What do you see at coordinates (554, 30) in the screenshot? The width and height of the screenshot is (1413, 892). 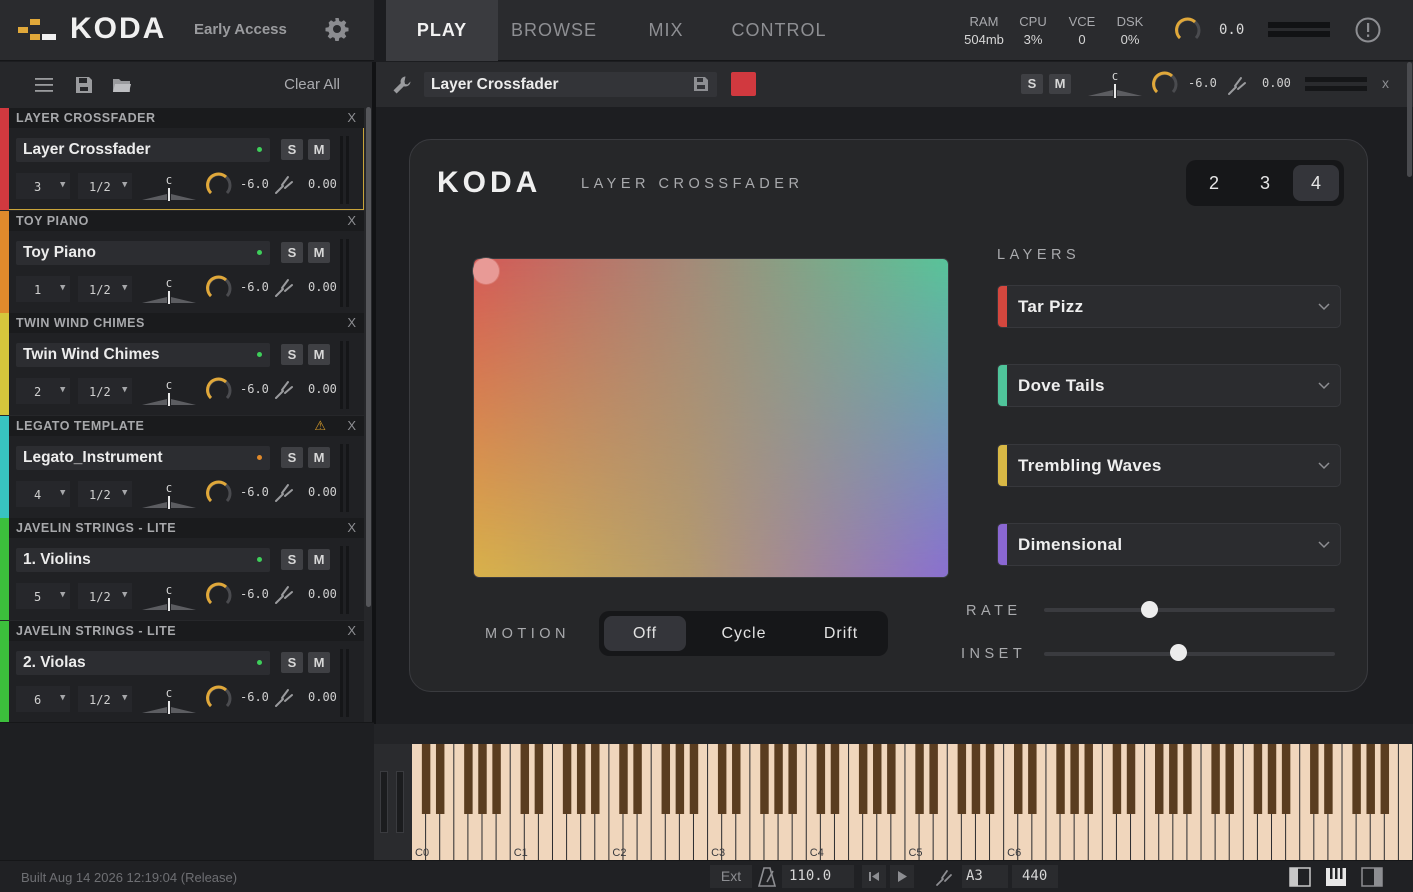 I see `tab-browse: BROWSE` at bounding box center [554, 30].